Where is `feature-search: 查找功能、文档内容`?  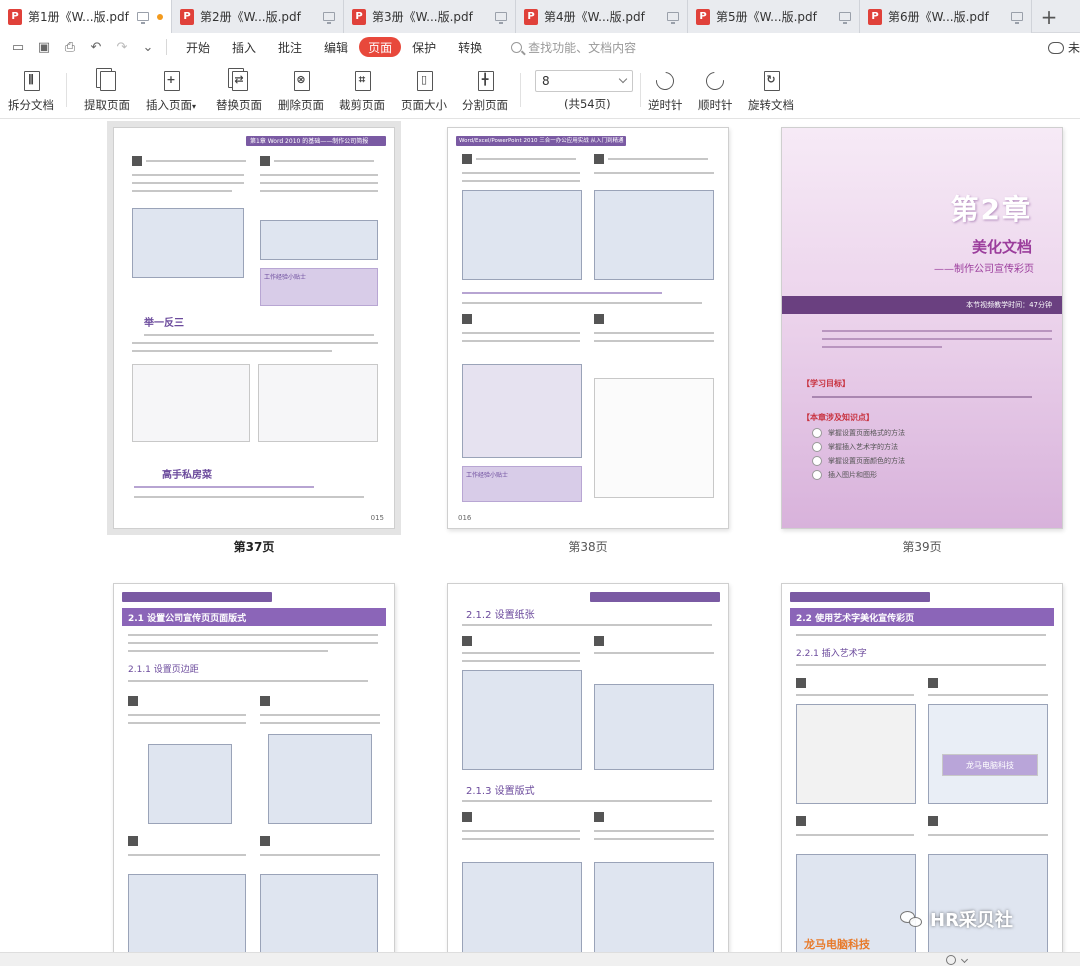 feature-search: 查找功能、文档内容 is located at coordinates (573, 47).